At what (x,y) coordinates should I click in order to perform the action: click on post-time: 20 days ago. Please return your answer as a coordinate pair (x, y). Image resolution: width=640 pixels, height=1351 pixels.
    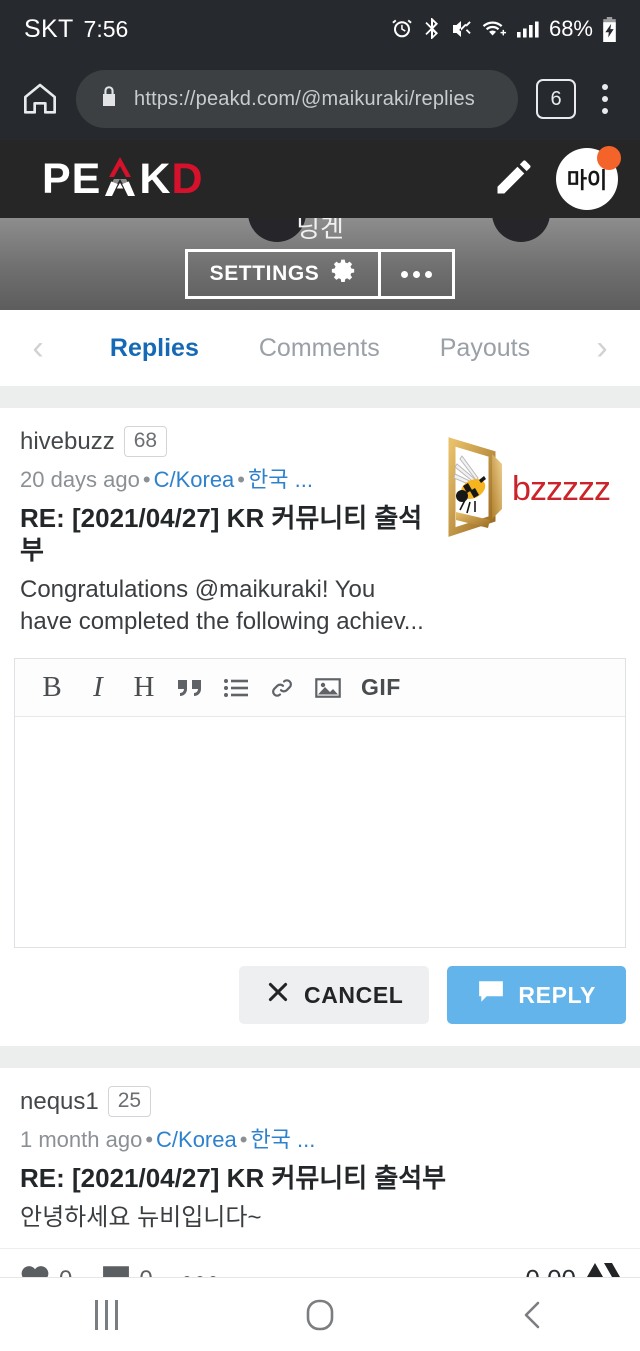
    Looking at the image, I should click on (80, 480).